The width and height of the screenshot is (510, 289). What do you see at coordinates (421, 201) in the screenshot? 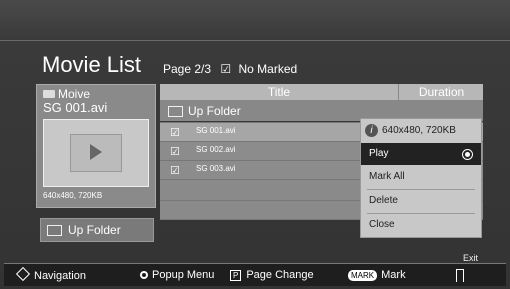
I see `popup-item-delete: Delete` at bounding box center [421, 201].